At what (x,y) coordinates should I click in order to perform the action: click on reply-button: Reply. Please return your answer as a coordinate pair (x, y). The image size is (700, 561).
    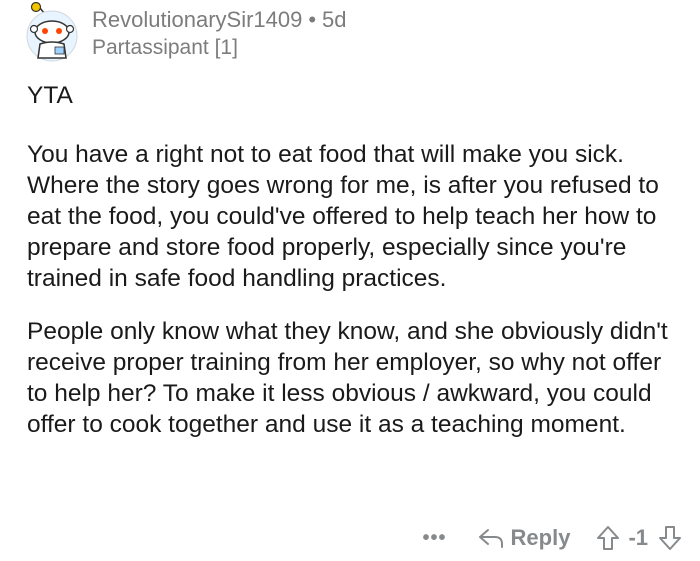
    Looking at the image, I should click on (524, 538).